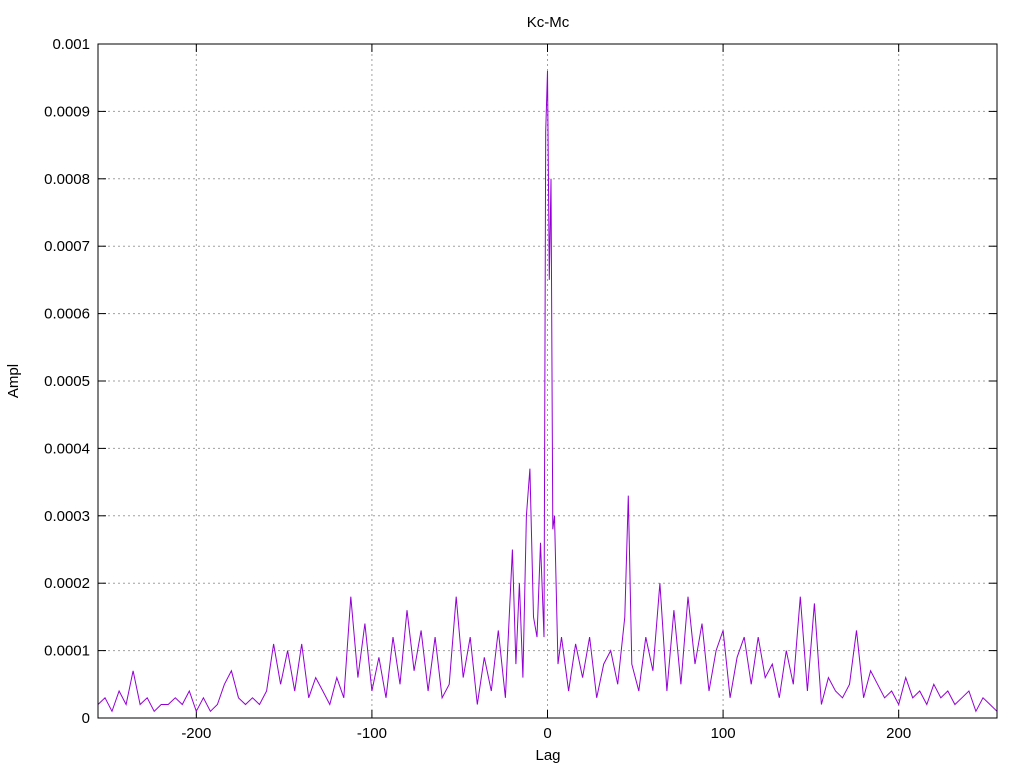  I want to click on x-tick-label: -200, so click(196, 733).